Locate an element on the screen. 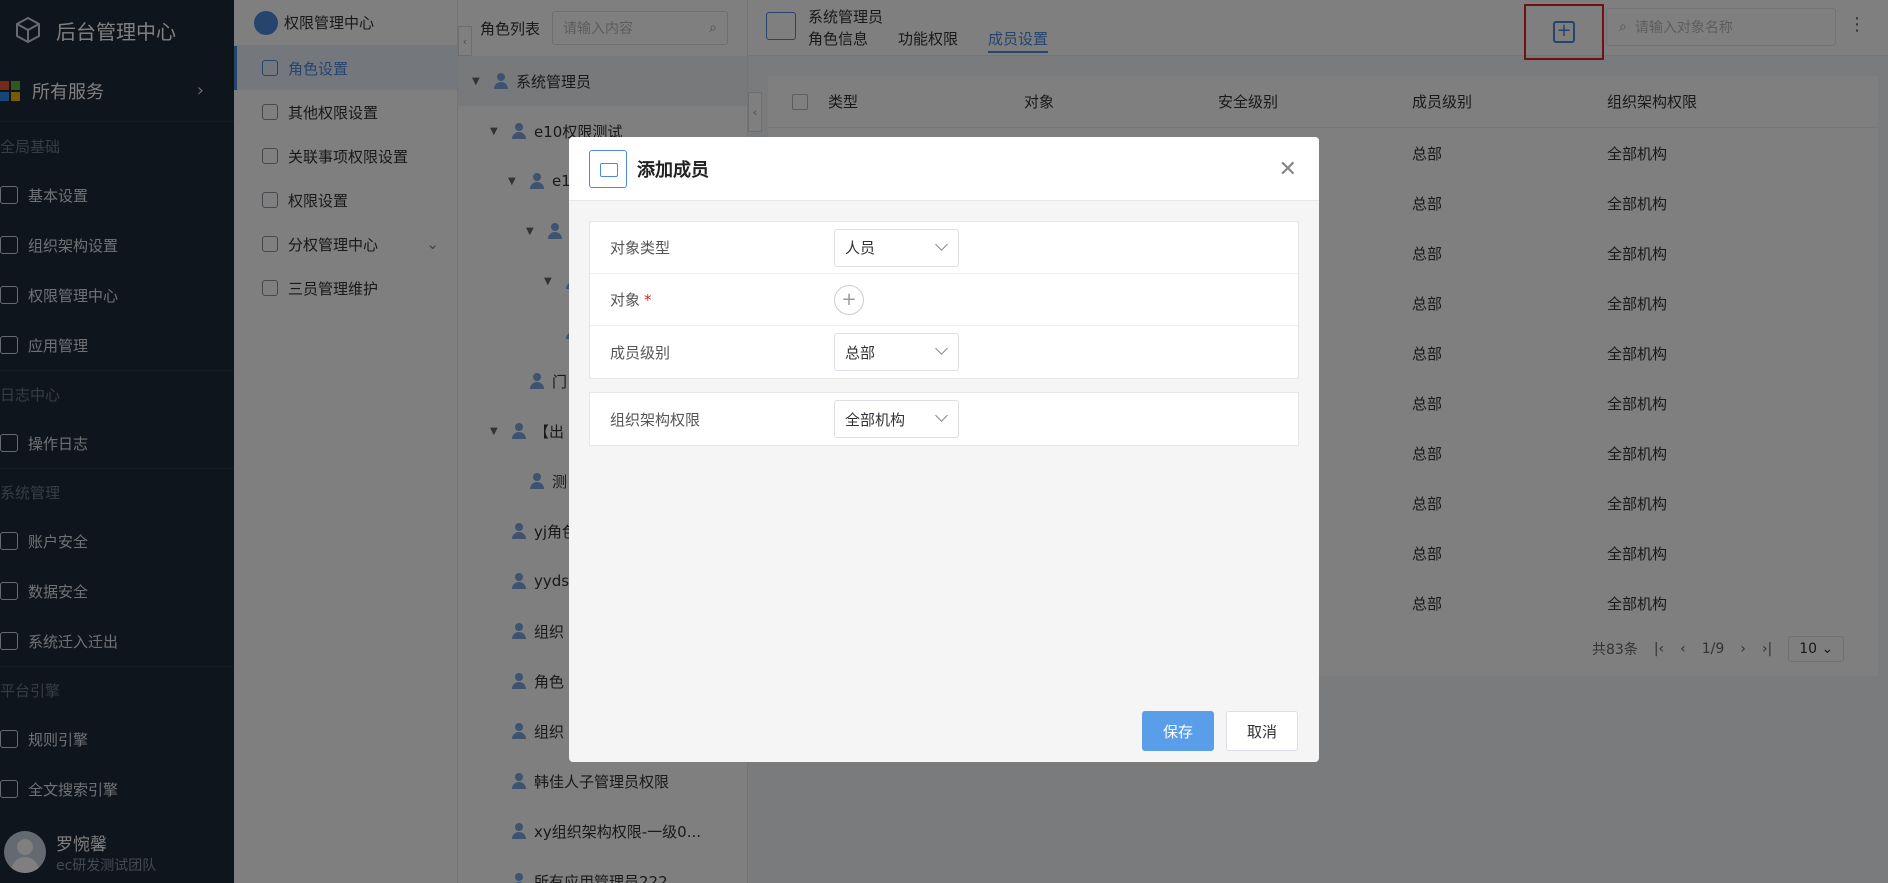 This screenshot has width=1888, height=883. form-row-member-level: 成员级别 总部 is located at coordinates (944, 352).